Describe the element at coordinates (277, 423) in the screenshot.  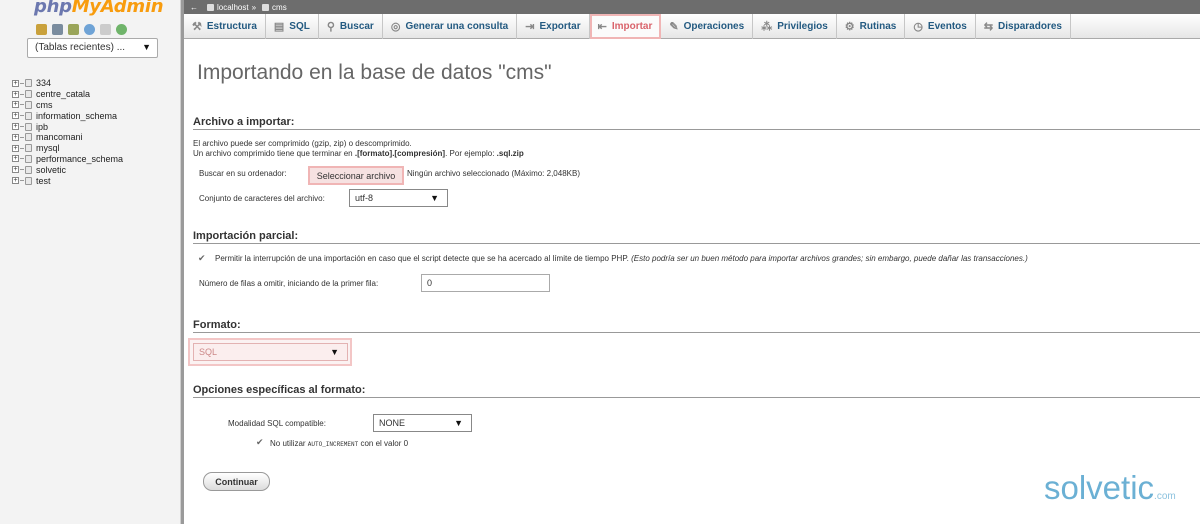
I see `sql-mode-label: Modalidad SQL compatible:` at that location.